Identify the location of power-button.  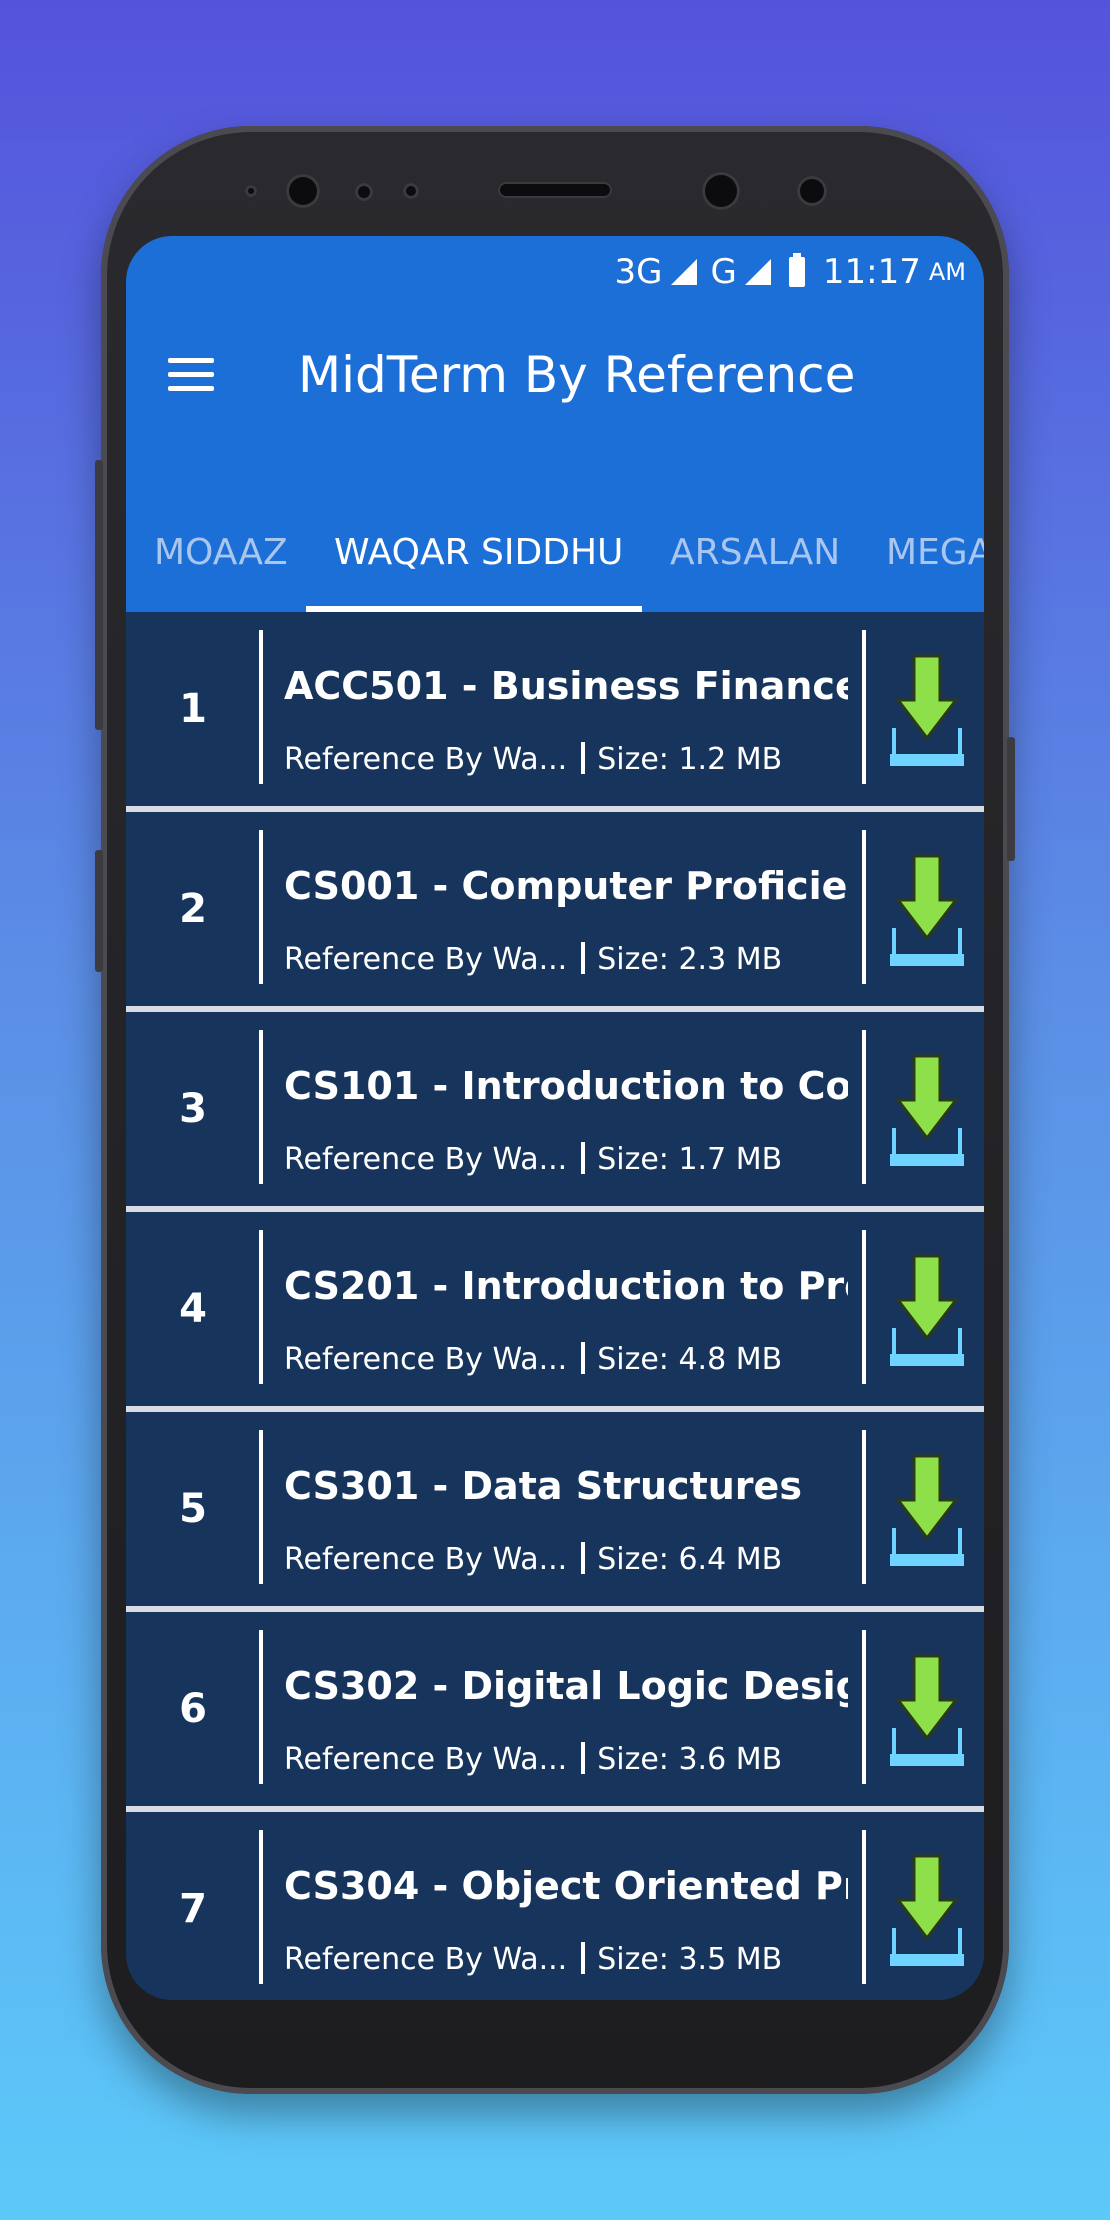
(1011, 799).